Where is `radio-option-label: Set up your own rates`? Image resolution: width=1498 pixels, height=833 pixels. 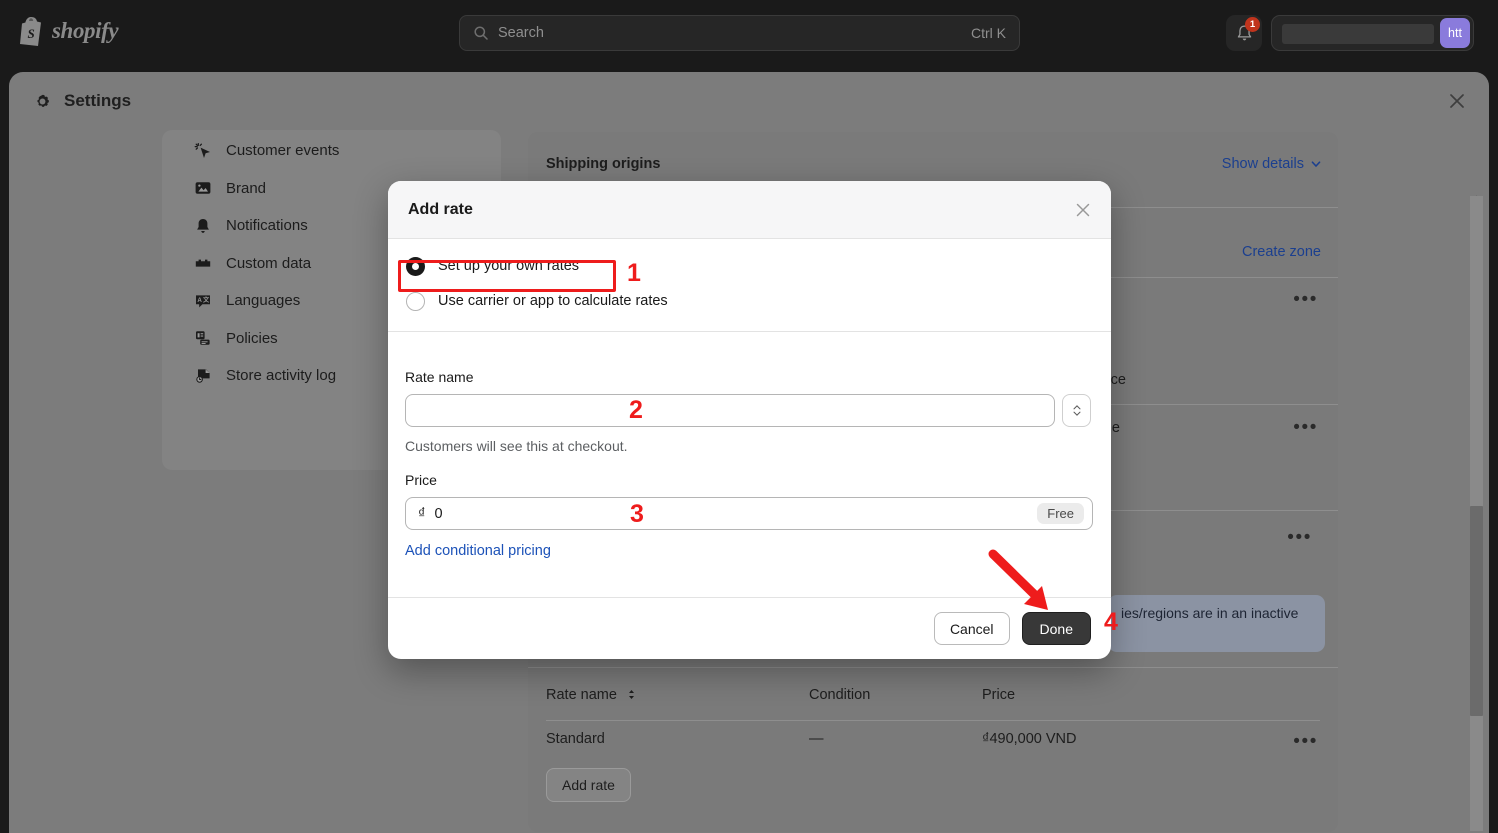
radio-option-label: Set up your own rates is located at coordinates (509, 266).